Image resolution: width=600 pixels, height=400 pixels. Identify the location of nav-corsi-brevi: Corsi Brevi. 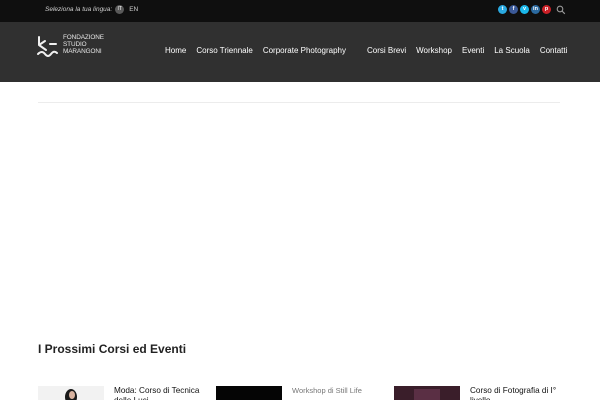
(386, 50).